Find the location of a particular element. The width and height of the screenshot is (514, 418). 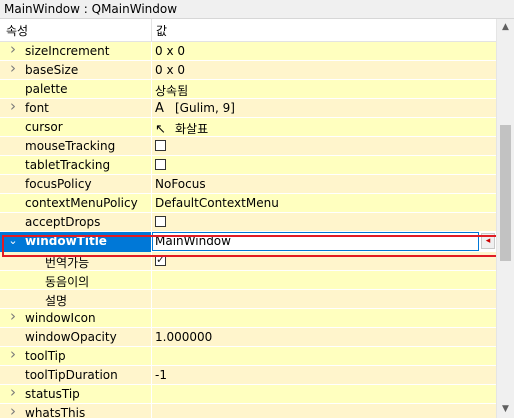

property-name: focusPolicy is located at coordinates (58, 184).